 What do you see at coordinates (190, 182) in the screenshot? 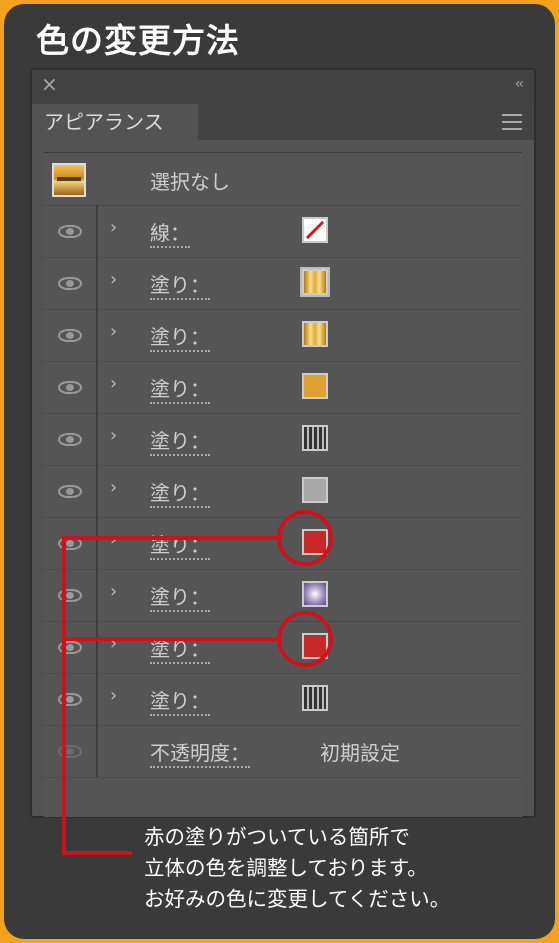
I see `selection-label: 選択なし` at bounding box center [190, 182].